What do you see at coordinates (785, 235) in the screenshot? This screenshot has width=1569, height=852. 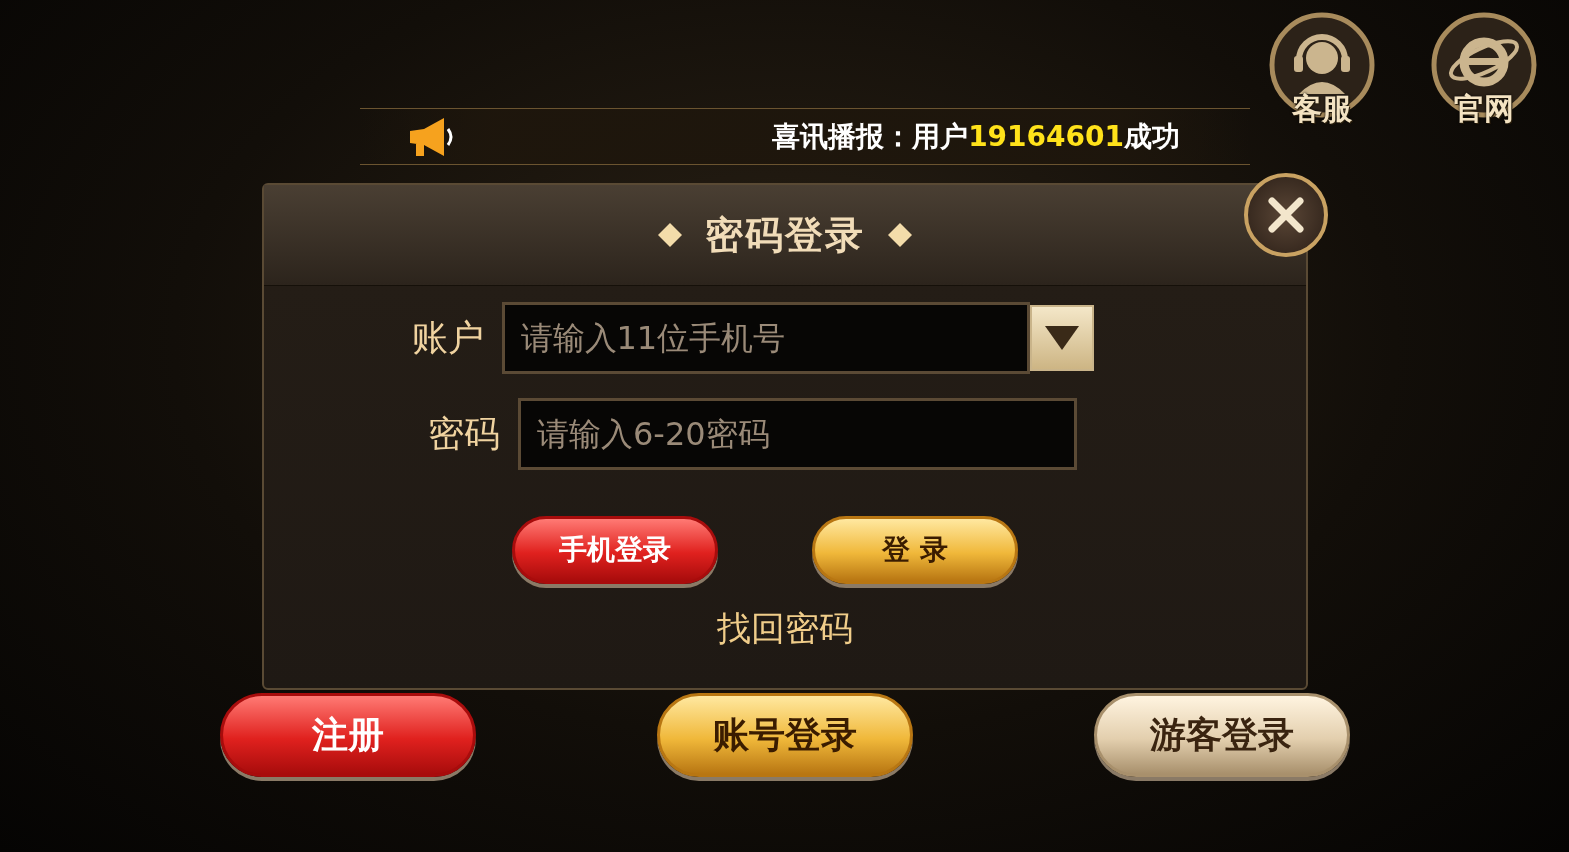 I see `dialog-title: 密码登录` at bounding box center [785, 235].